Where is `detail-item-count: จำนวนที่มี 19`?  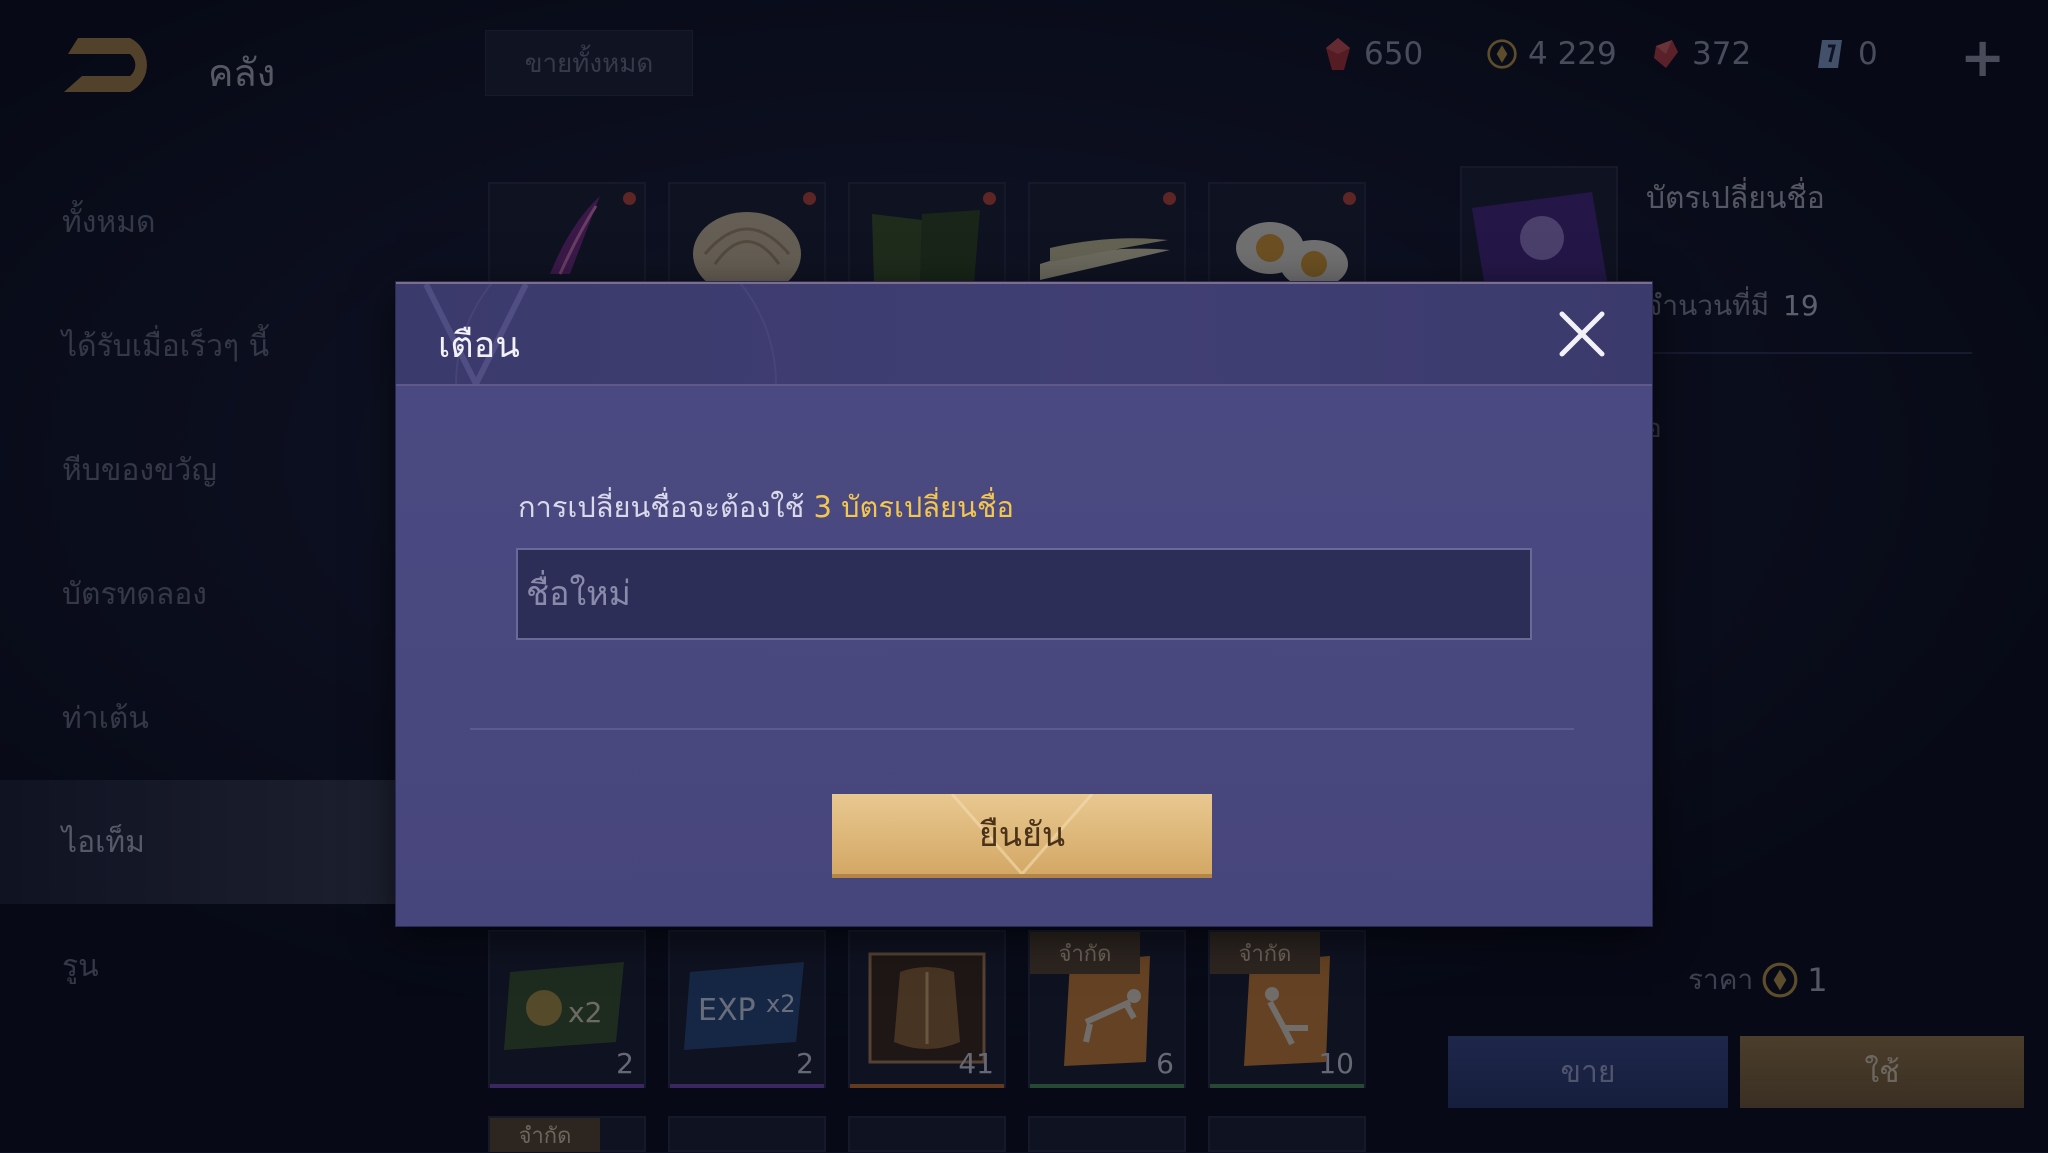
detail-item-count: จำนวนที่มี 19 is located at coordinates (1732, 306).